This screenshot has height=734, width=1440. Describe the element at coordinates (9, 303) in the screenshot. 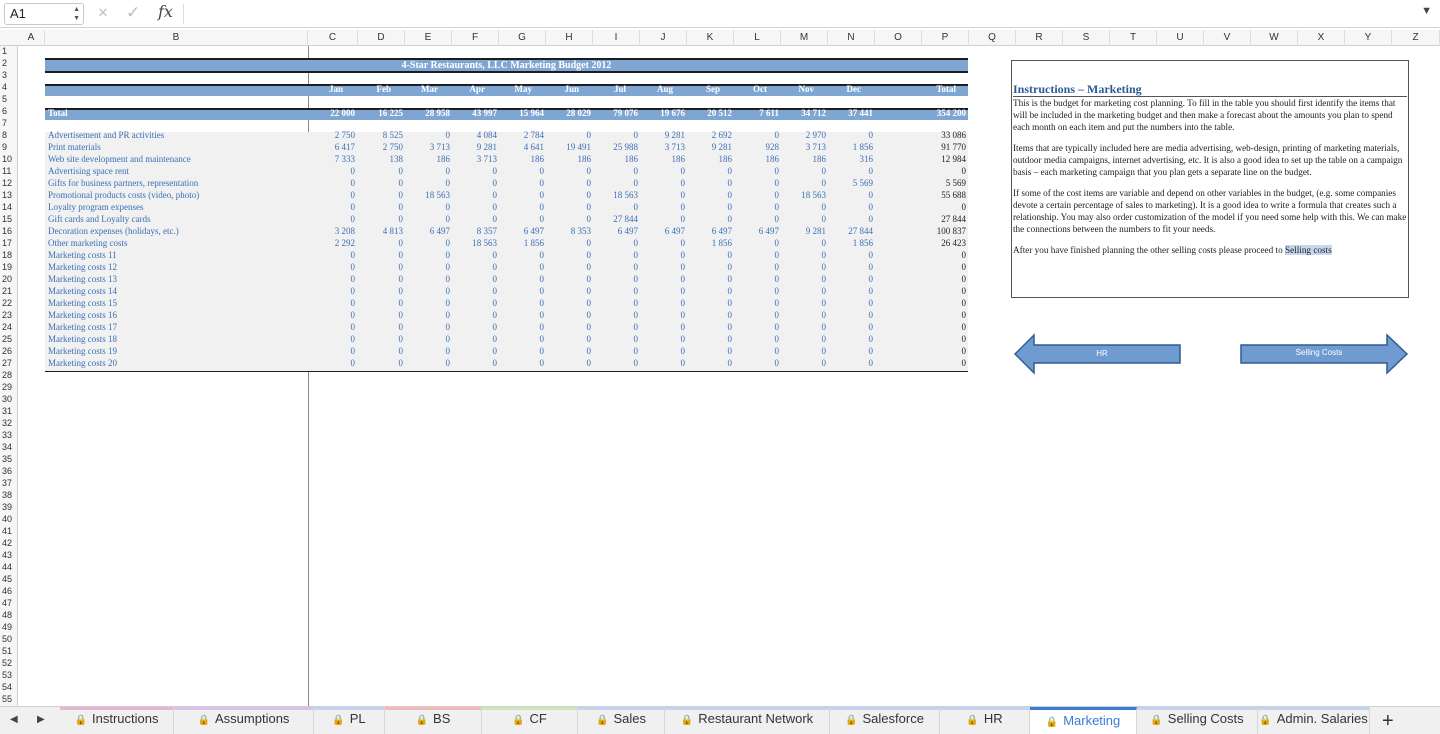

I see `row-header-22: 22` at that location.